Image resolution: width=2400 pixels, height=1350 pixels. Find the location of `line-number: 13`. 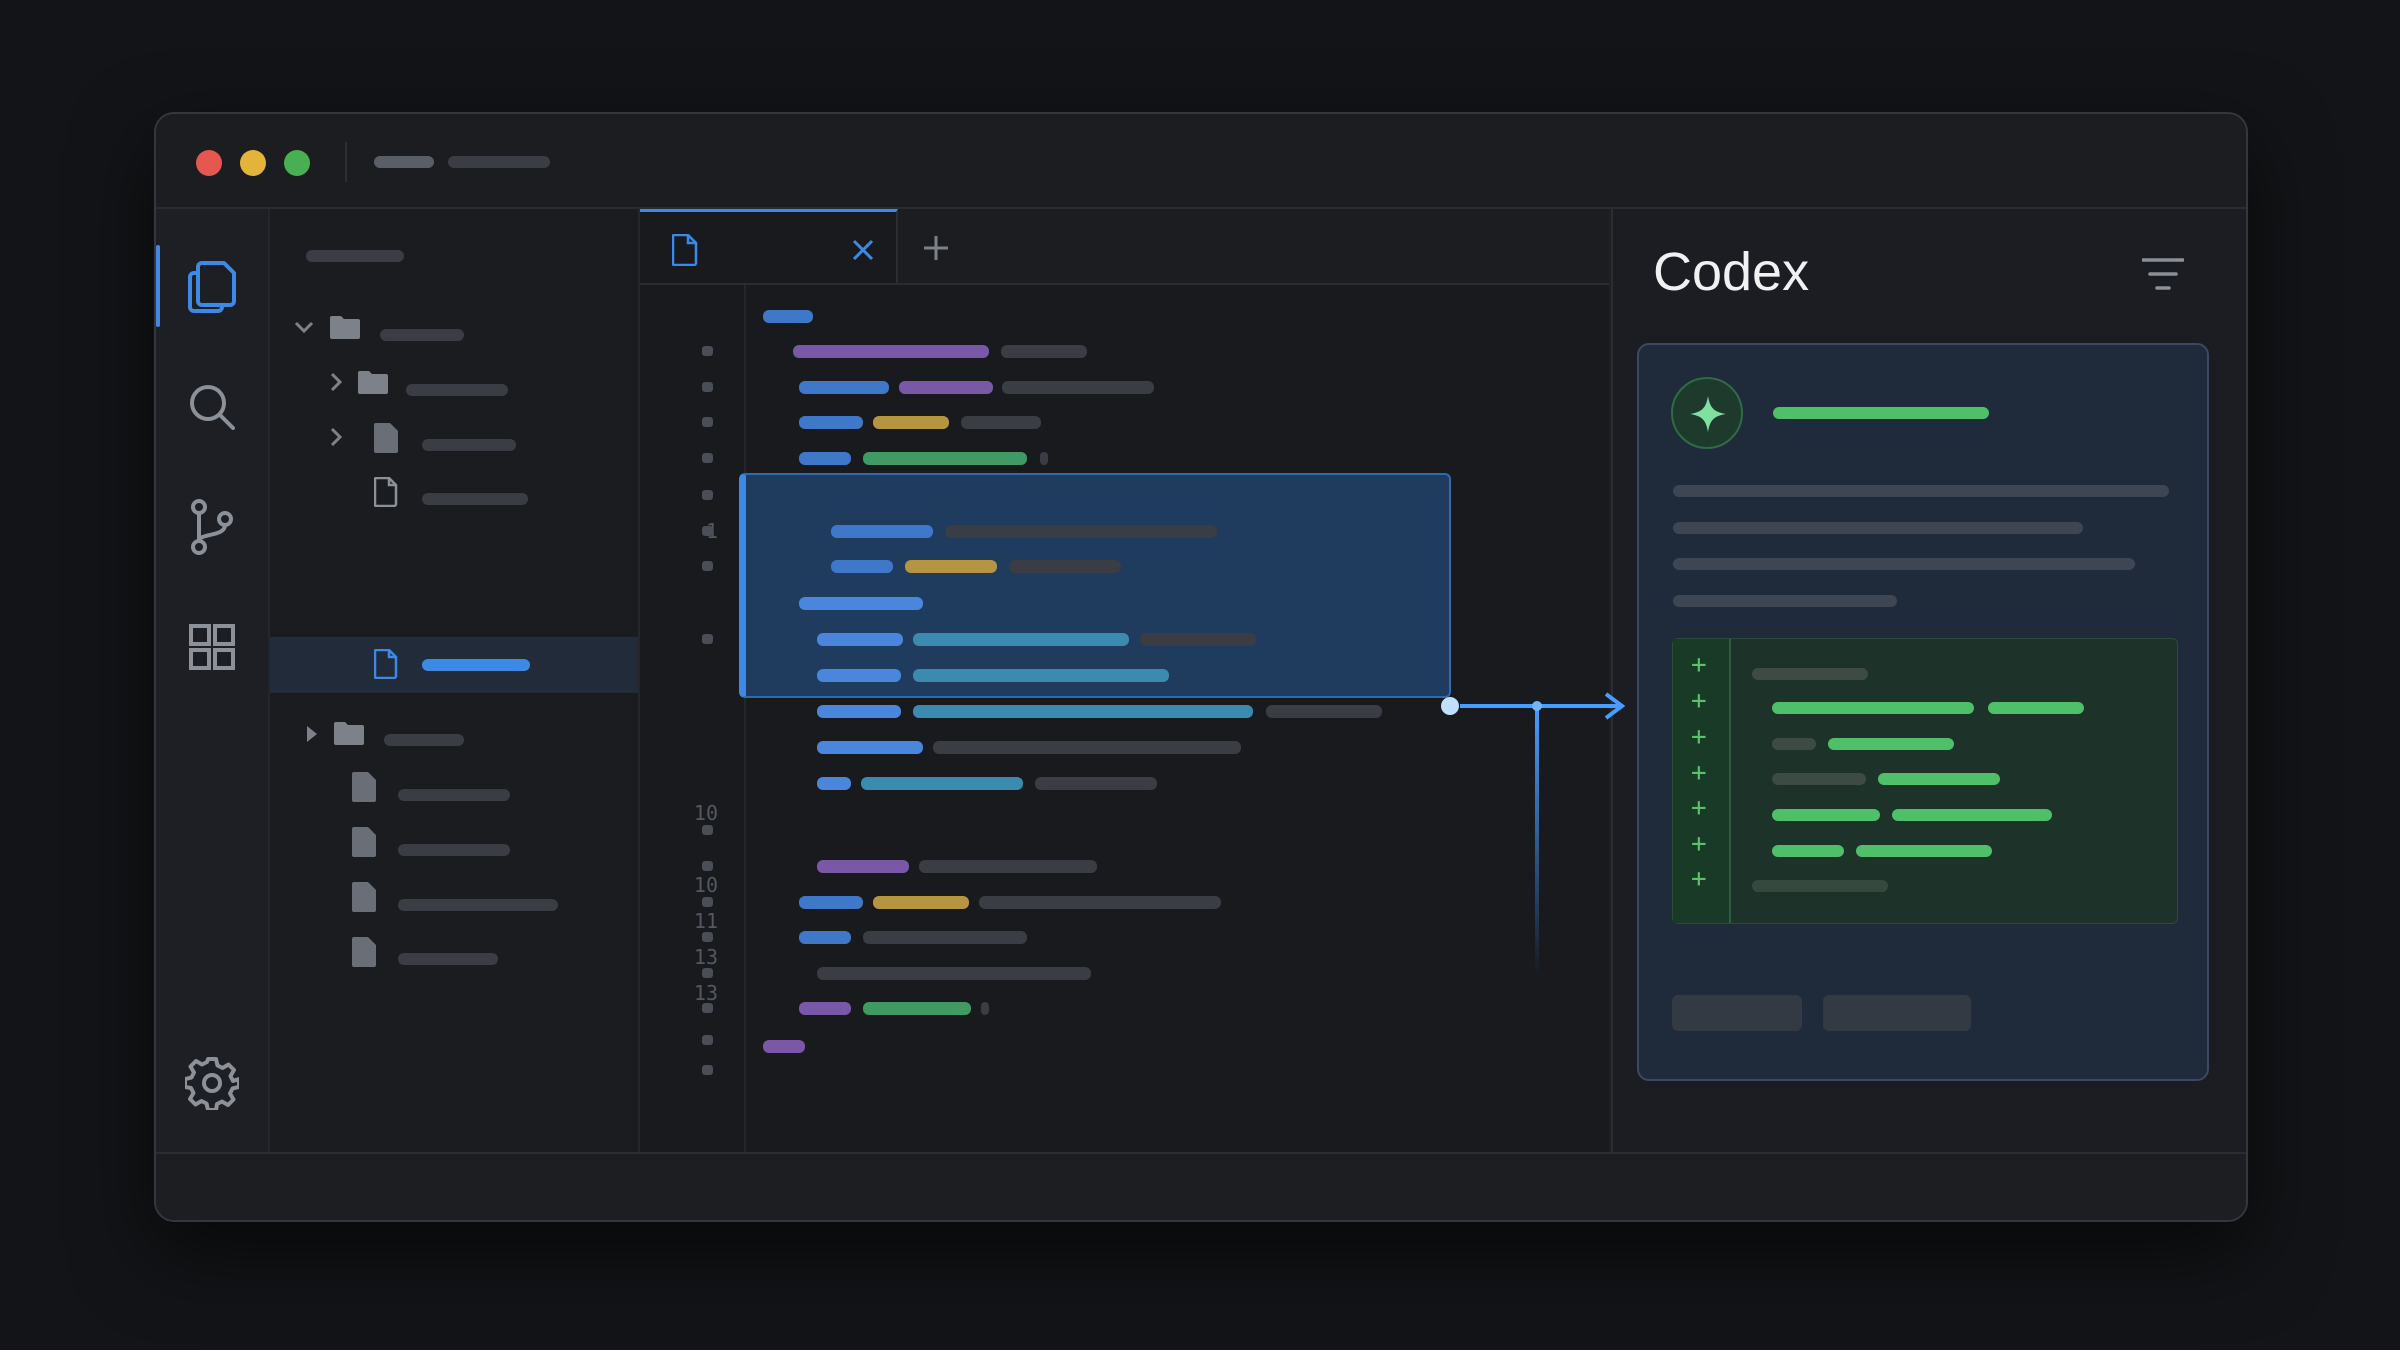

line-number: 13 is located at coordinates (705, 993).